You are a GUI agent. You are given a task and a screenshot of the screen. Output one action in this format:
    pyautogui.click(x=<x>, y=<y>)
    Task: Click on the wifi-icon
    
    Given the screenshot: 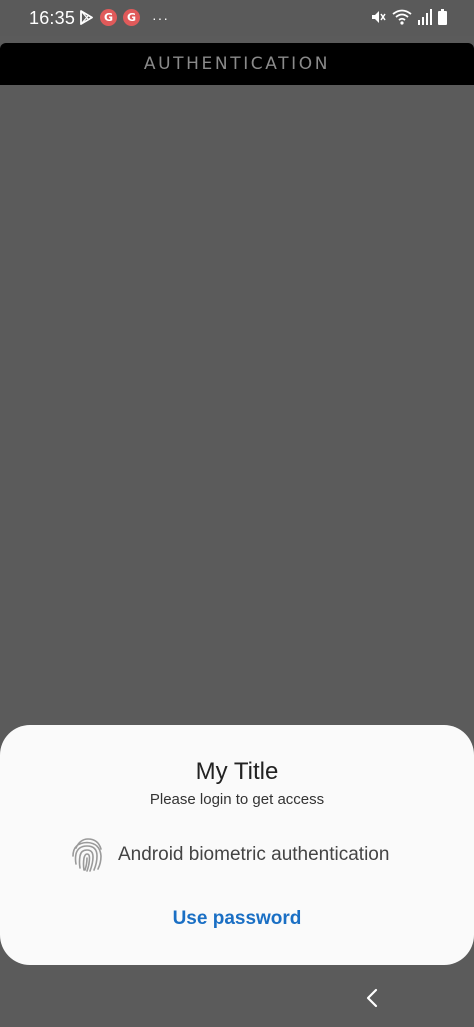 What is the action you would take?
    pyautogui.click(x=402, y=17)
    